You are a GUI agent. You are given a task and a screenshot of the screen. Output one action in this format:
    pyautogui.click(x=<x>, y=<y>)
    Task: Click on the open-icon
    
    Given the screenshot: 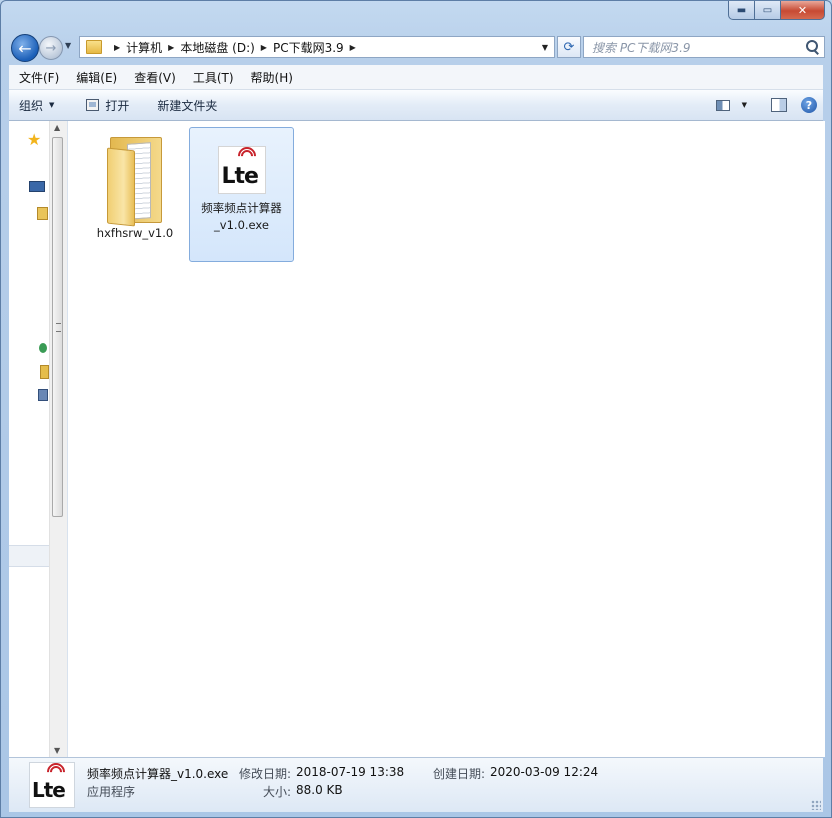 What is the action you would take?
    pyautogui.click(x=93, y=105)
    